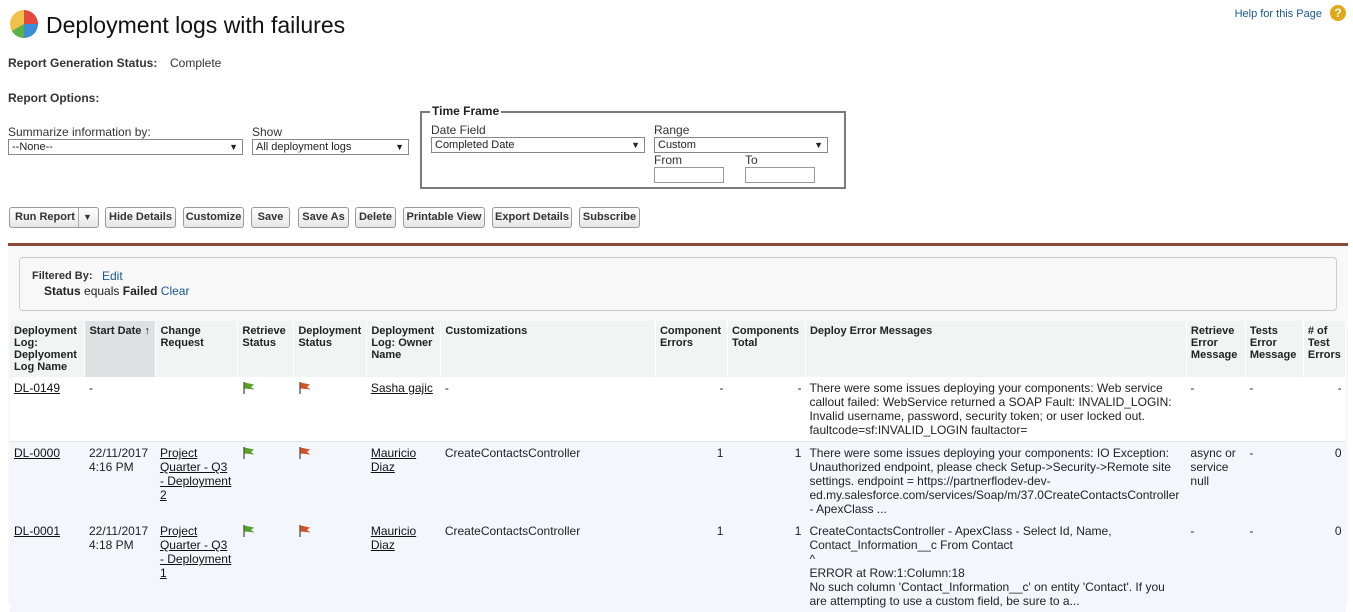 The height and width of the screenshot is (612, 1353). What do you see at coordinates (197, 349) in the screenshot?
I see `col-header-change-request: Change Request` at bounding box center [197, 349].